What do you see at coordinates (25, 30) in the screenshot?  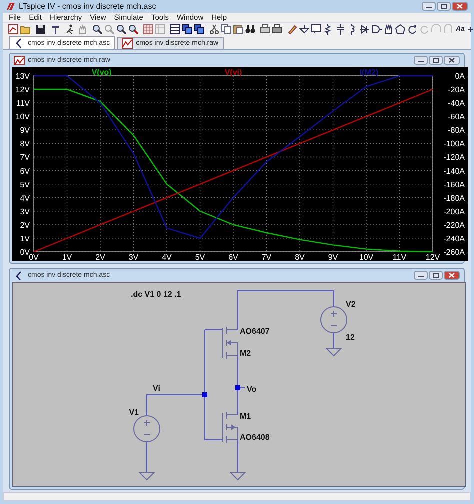 I see `folder-icon` at bounding box center [25, 30].